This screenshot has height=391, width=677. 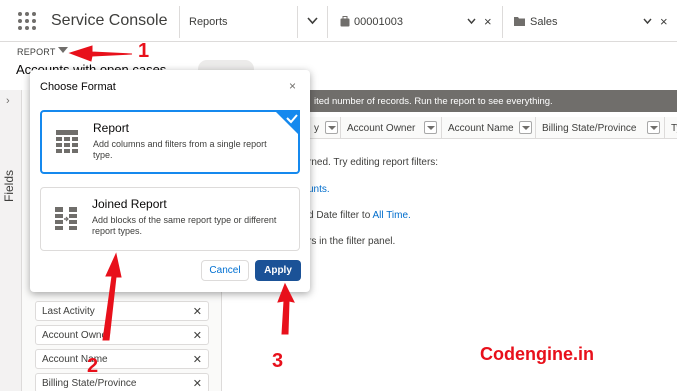 What do you see at coordinates (278, 361) in the screenshot?
I see `step-3-label: 3` at bounding box center [278, 361].